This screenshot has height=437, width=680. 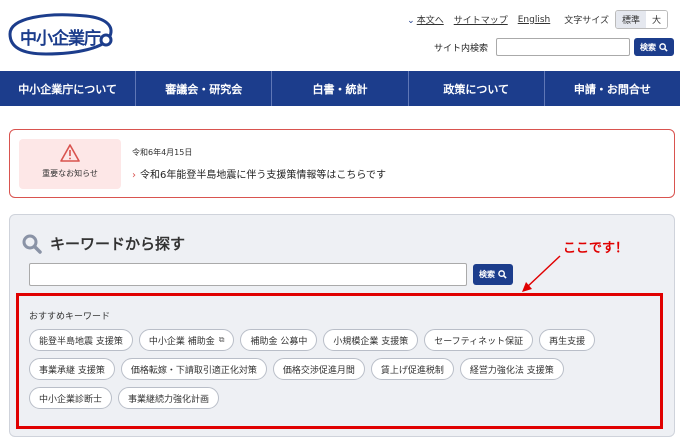 I want to click on keyword-chip-label: 賃上げ促進税制, so click(x=412, y=370).